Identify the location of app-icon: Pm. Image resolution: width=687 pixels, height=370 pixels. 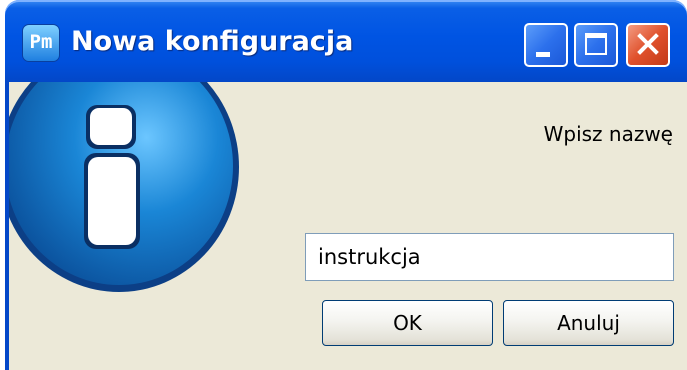
(41, 43).